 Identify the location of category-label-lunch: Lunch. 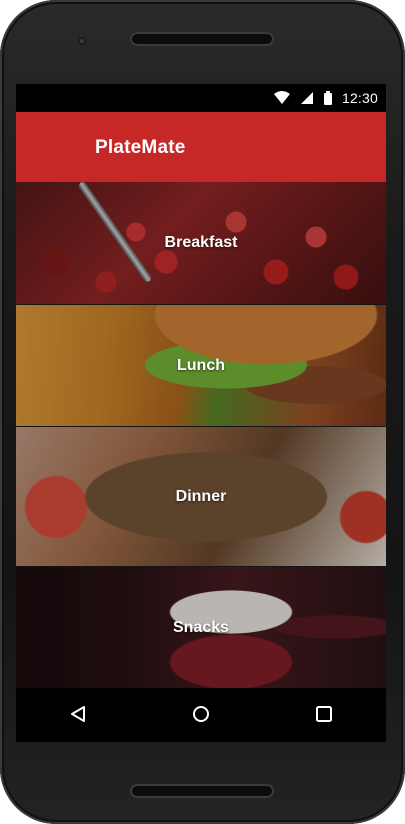
(201, 365).